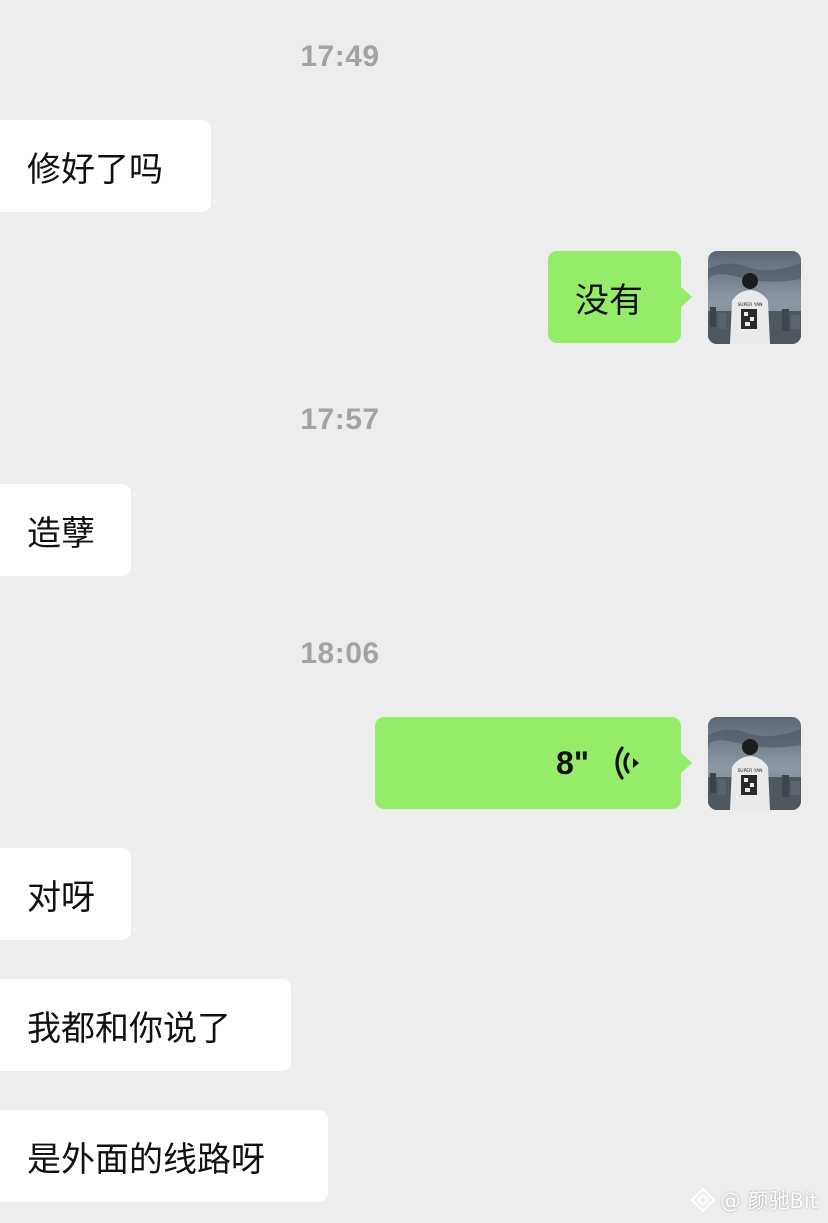  Describe the element at coordinates (533, 763) in the screenshot. I see `voice-message-bubble: 8"` at that location.